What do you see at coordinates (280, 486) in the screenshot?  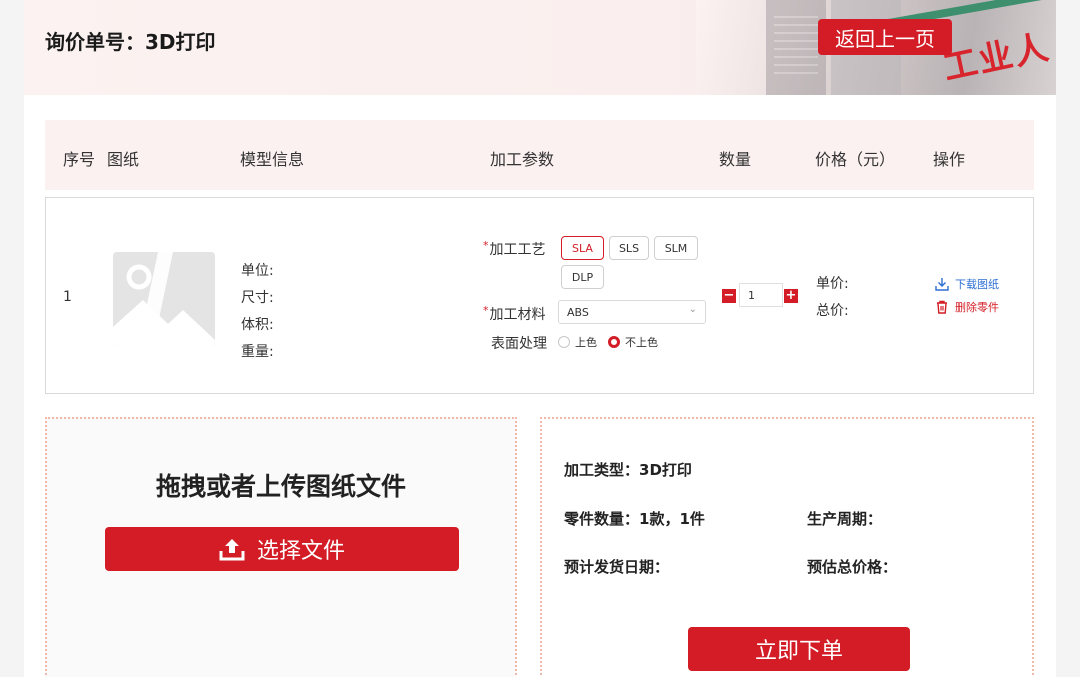 I see `upload-title: 拖拽或者上传图纸文件` at bounding box center [280, 486].